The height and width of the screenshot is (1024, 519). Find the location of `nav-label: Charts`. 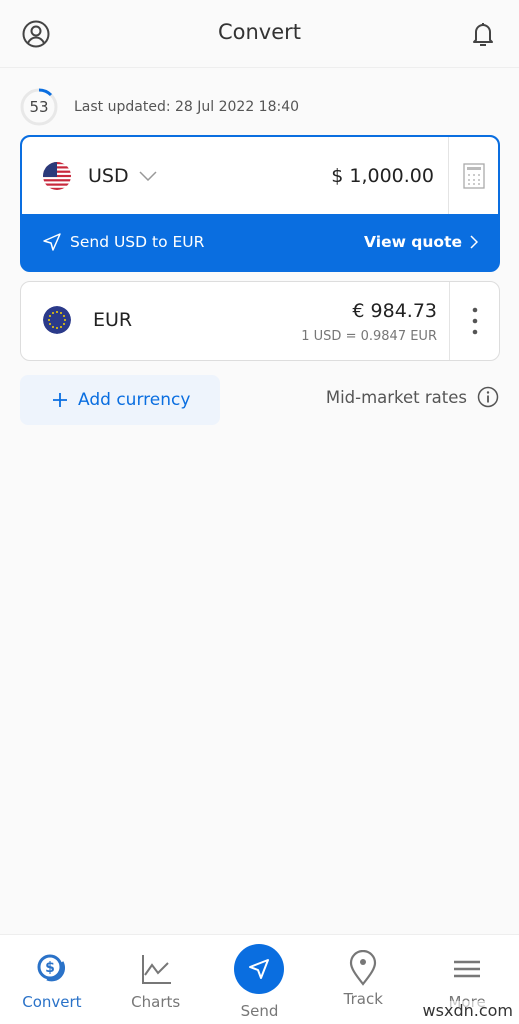

nav-label: Charts is located at coordinates (156, 1002).